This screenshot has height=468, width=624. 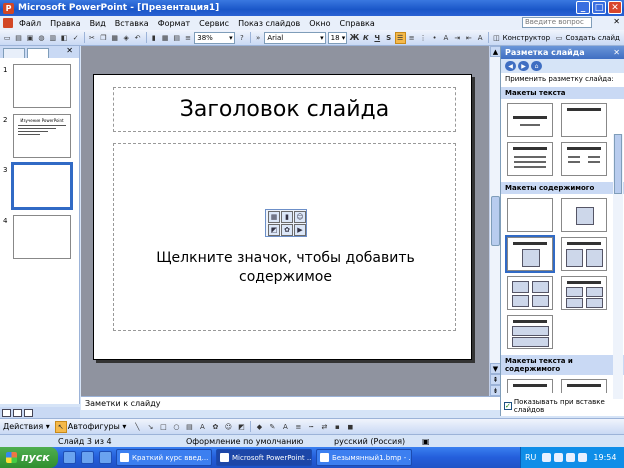 What do you see at coordinates (510, 66) in the screenshot?
I see `back-icon: ◀` at bounding box center [510, 66].